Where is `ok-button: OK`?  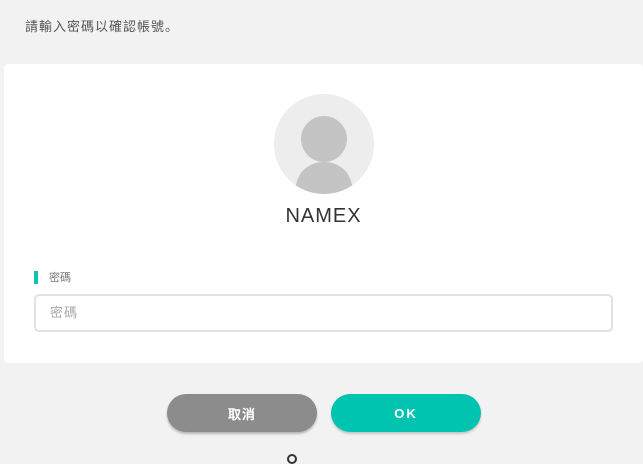 ok-button: OK is located at coordinates (406, 413).